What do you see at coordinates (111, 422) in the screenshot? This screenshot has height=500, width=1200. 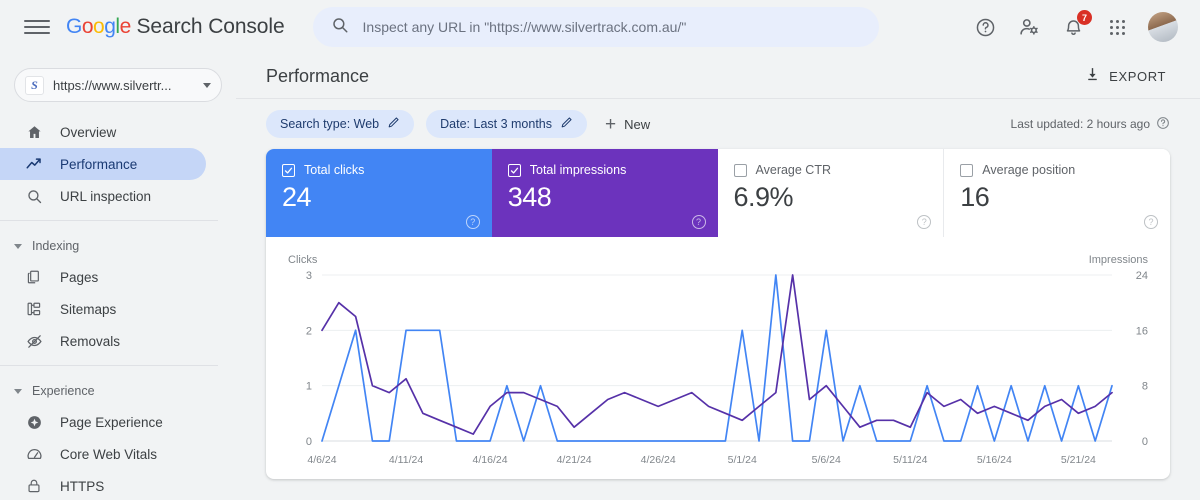 I see `sidebar-label: Page Experience` at bounding box center [111, 422].